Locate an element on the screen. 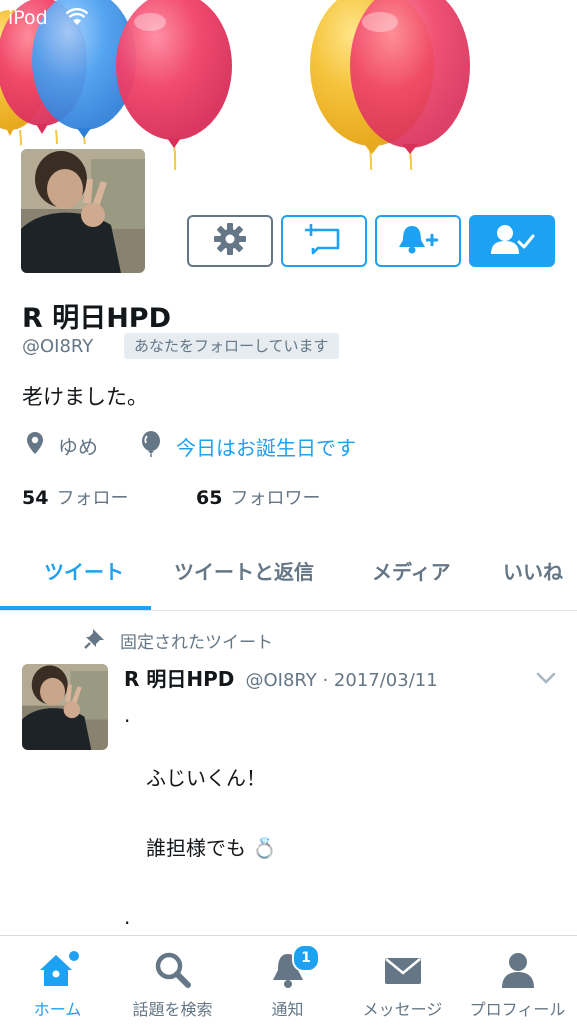 Image resolution: width=577 pixels, height=1025 pixels. following-label: フォロー is located at coordinates (92, 498).